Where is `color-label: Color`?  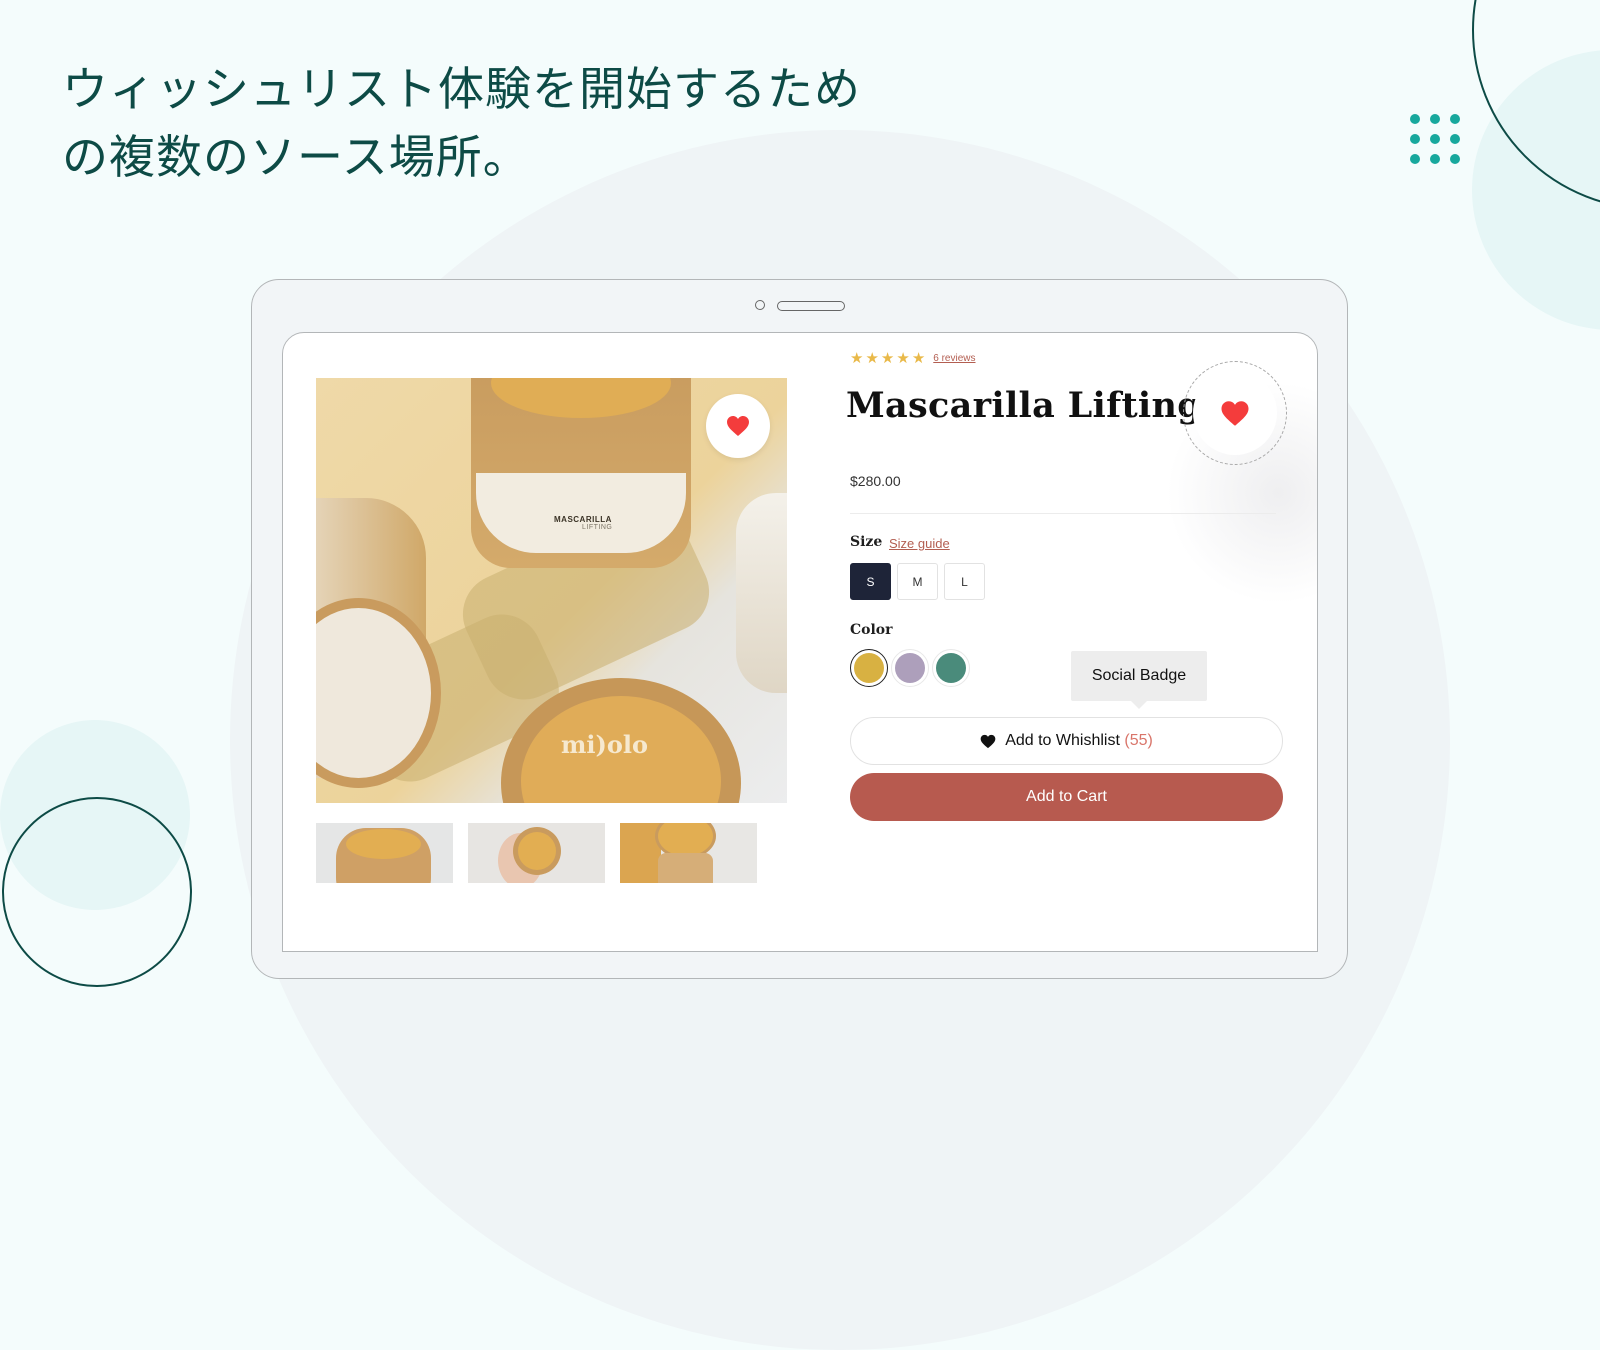
color-label: Color is located at coordinates (871, 630).